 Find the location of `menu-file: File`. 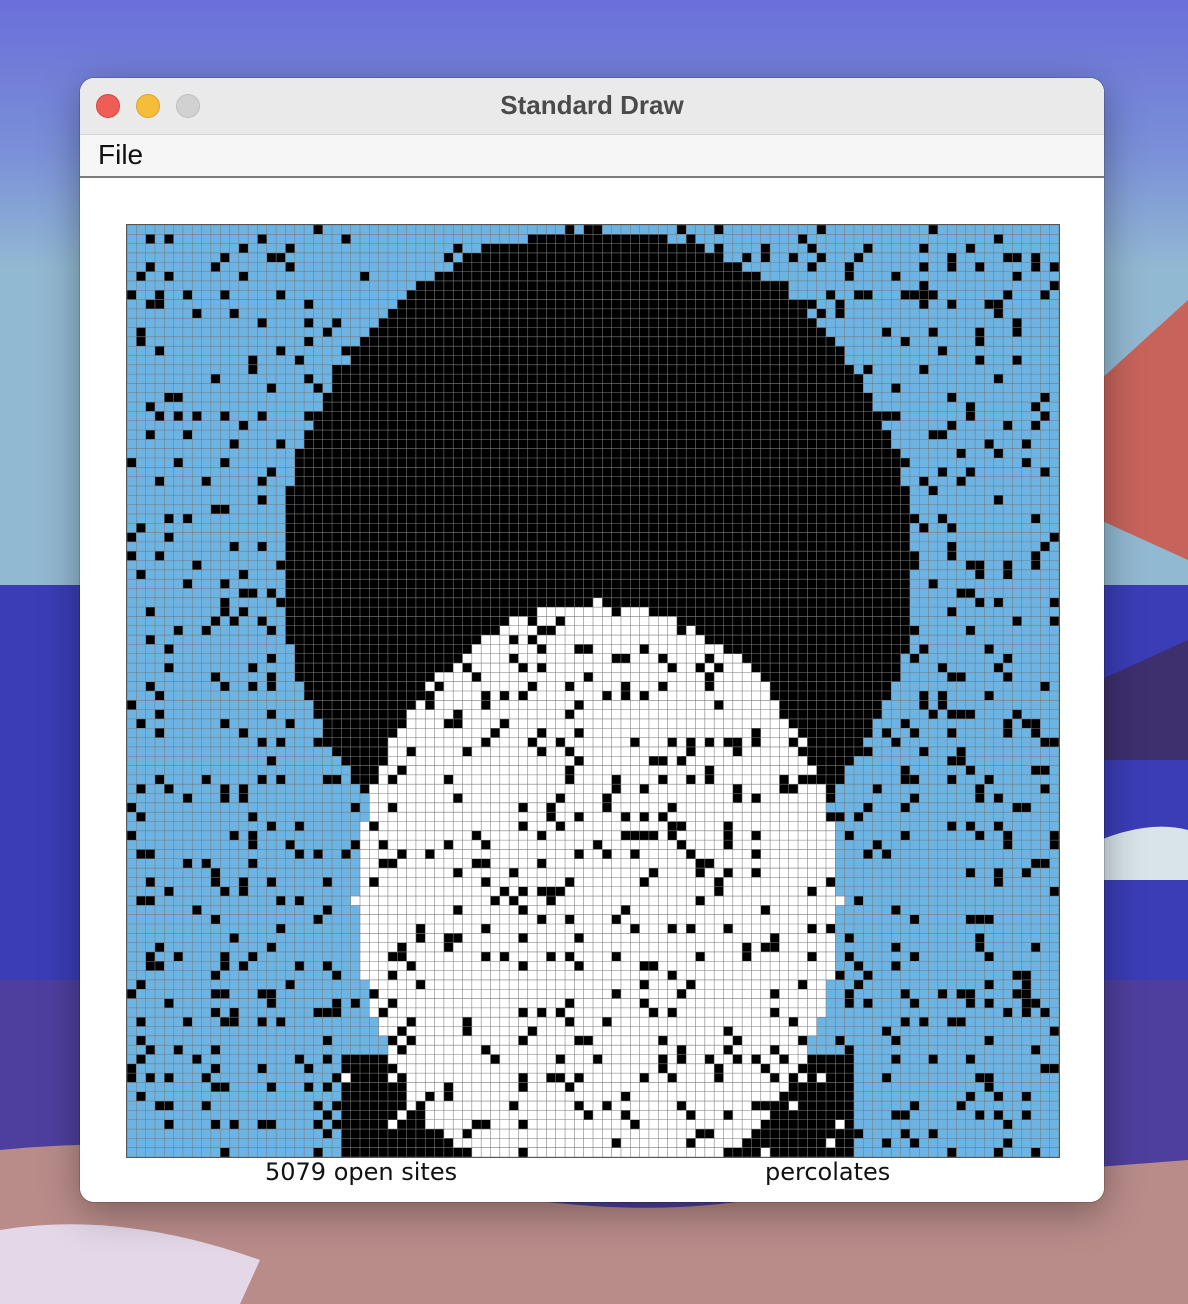

menu-file: File is located at coordinates (120, 155).